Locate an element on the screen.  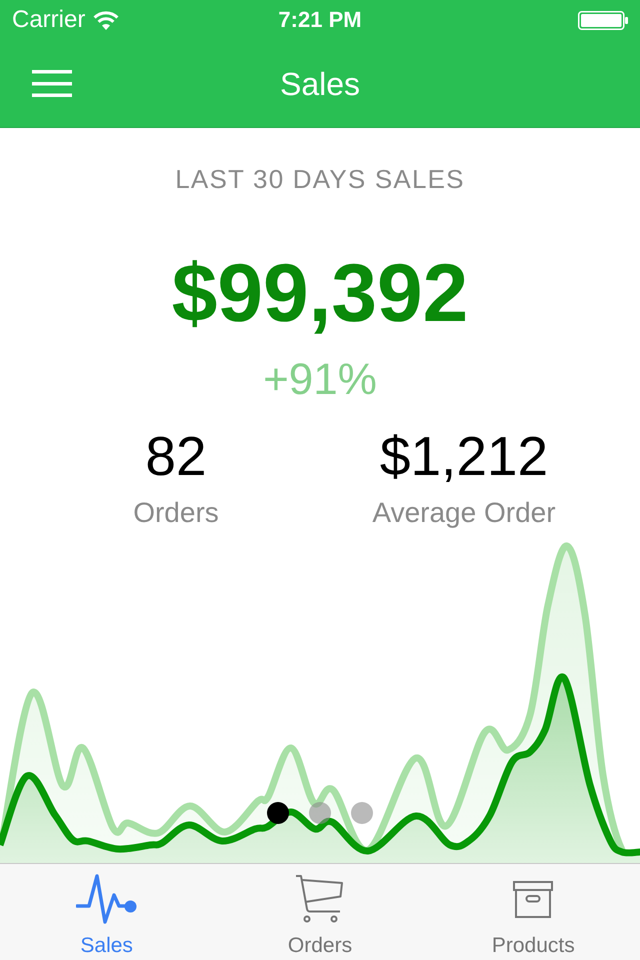
tab-button: Orders is located at coordinates (320, 912).